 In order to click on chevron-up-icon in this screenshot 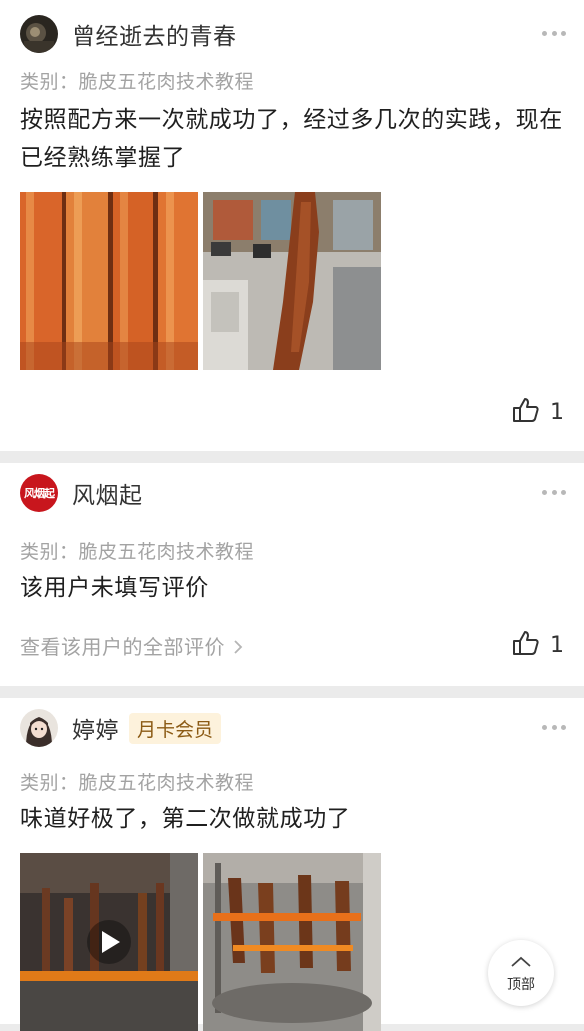, I will do `click(521, 962)`.